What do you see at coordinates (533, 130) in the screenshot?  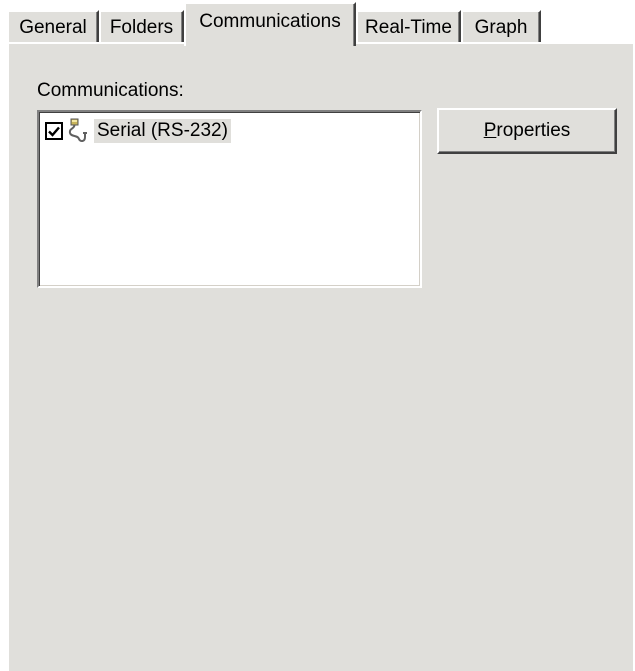 I see `properties-button-label: roperties` at bounding box center [533, 130].